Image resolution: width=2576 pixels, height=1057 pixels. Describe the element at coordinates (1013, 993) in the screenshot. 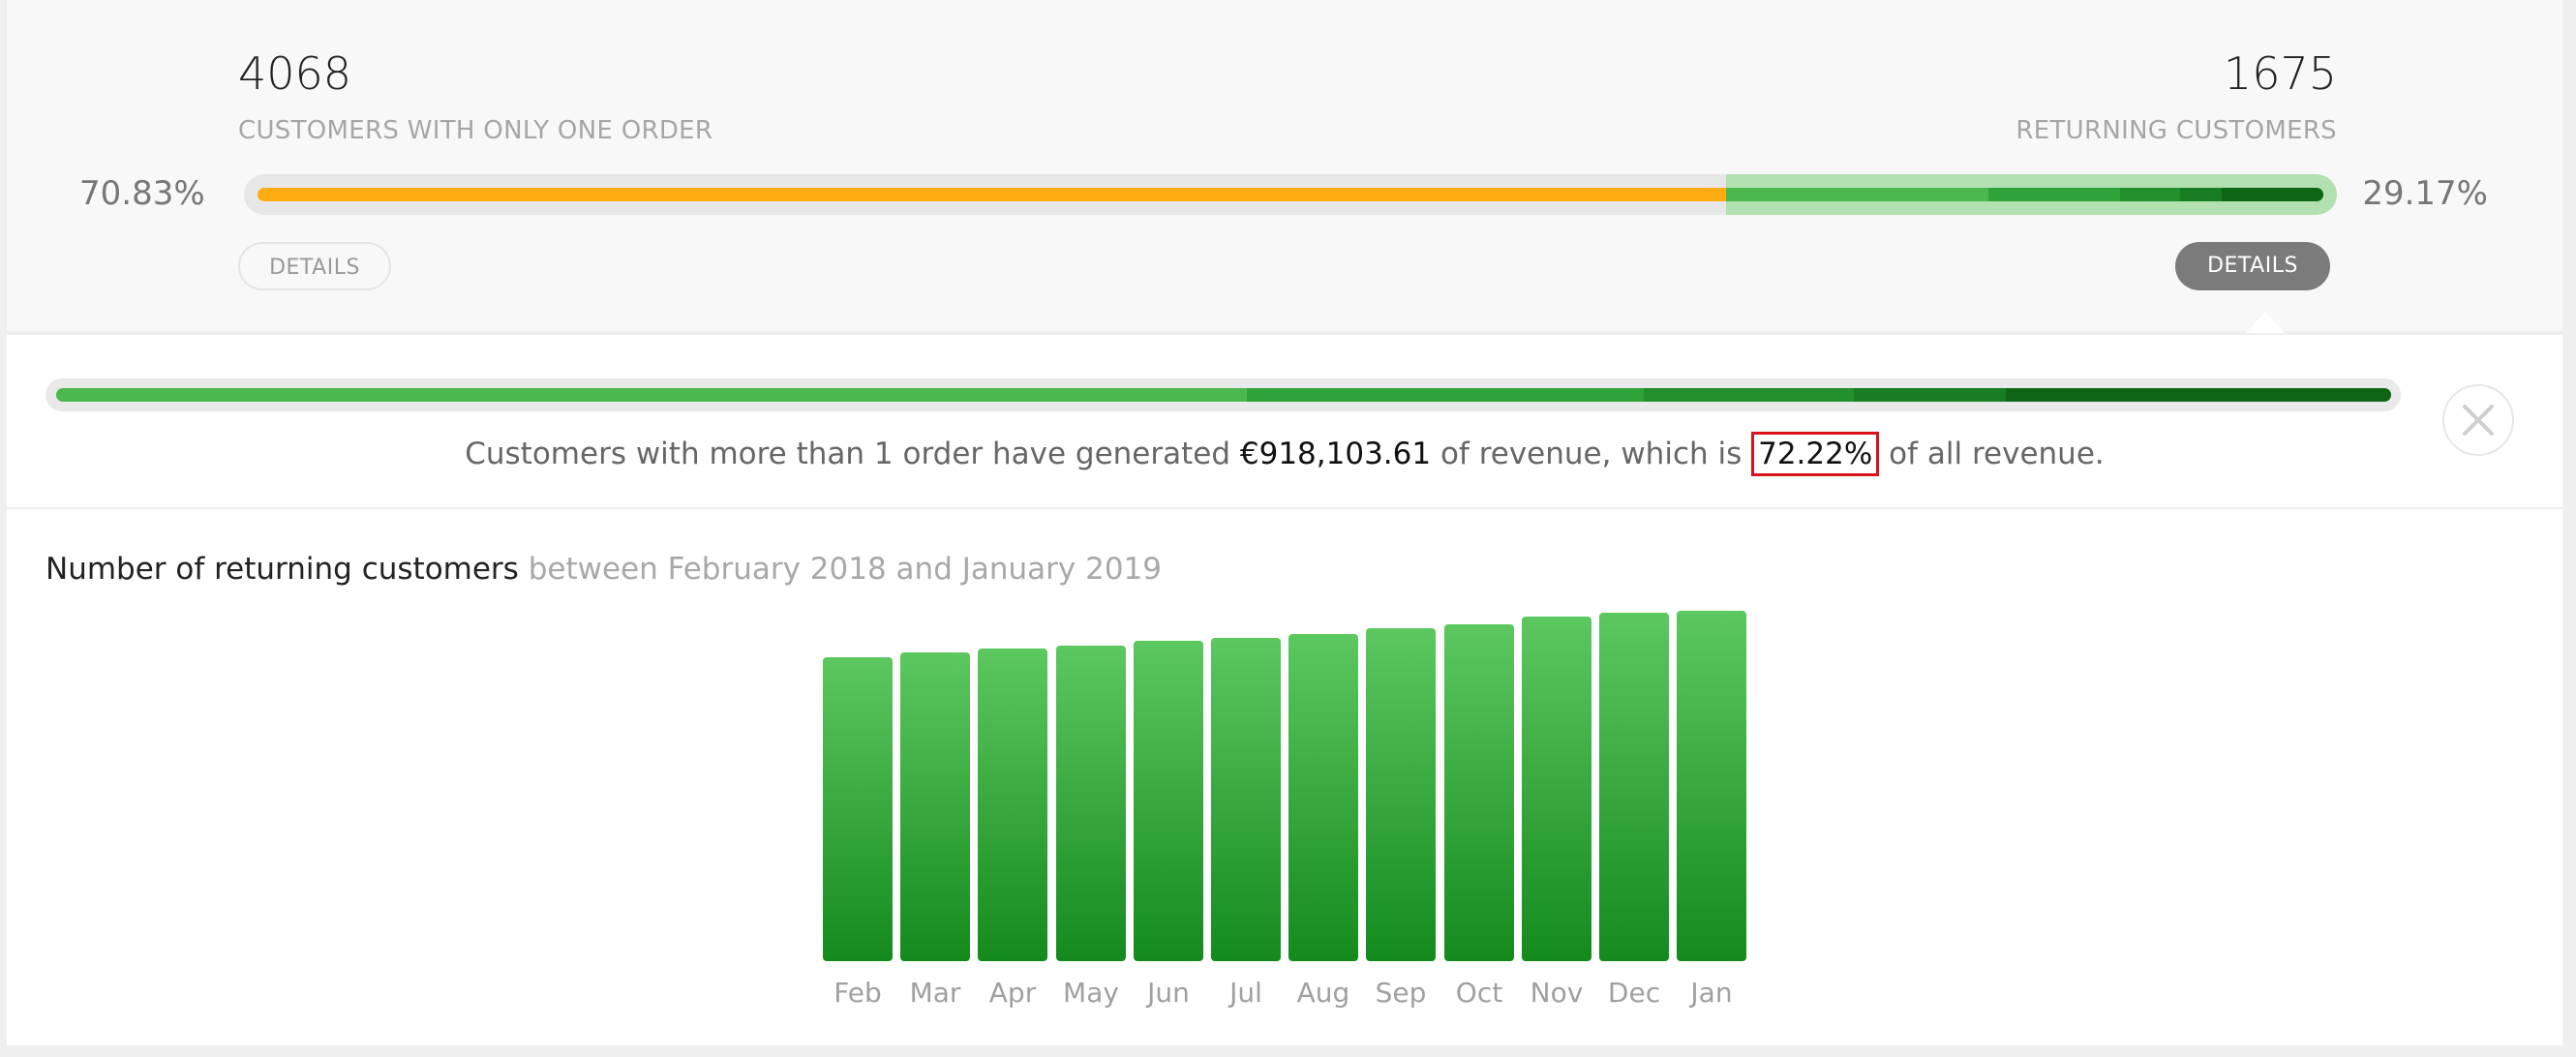

I see `x-tick-label: Apr` at that location.